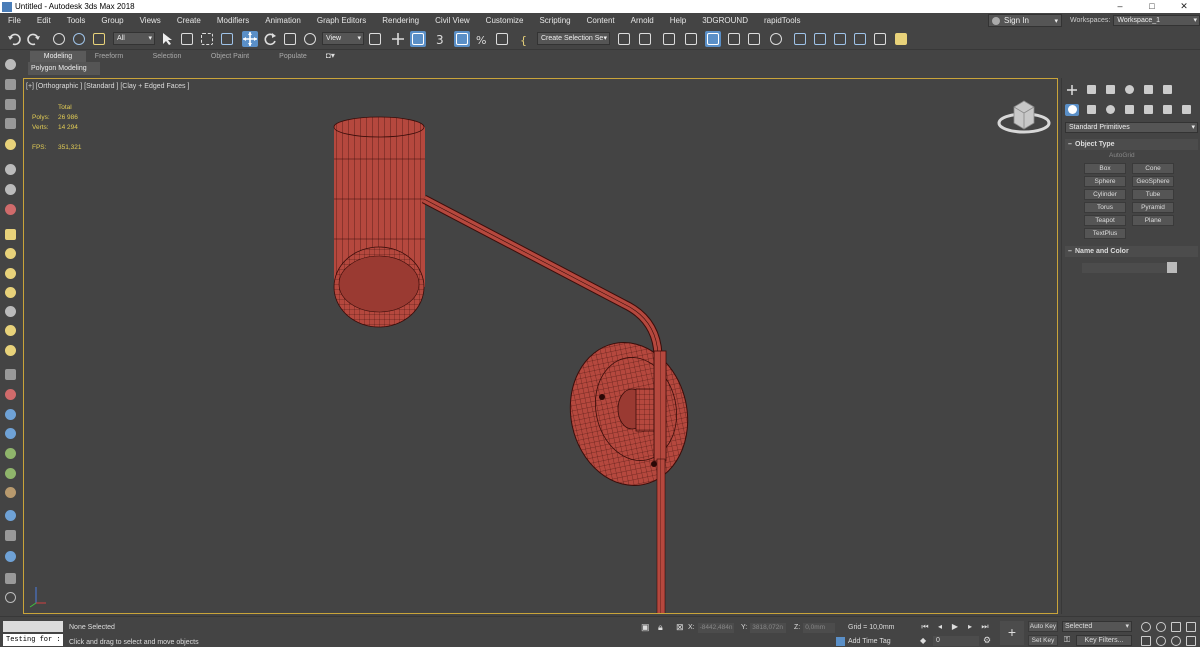 Image resolution: width=1200 pixels, height=647 pixels. Describe the element at coordinates (1172, 267) in the screenshot. I see `object-color-swatch` at that location.